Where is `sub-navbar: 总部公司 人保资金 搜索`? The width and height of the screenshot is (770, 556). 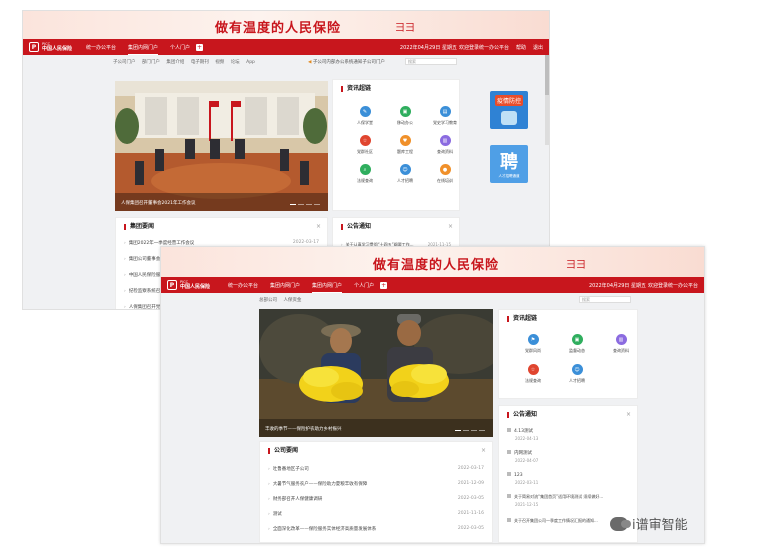
sub-navbar: 总部公司 人保资金 搜索 is located at coordinates (432, 299).